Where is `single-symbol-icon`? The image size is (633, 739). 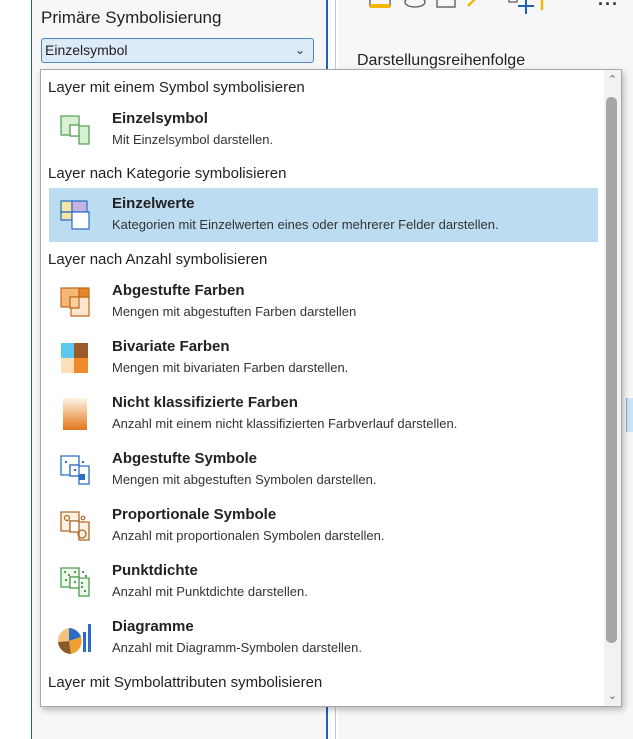
single-symbol-icon is located at coordinates (75, 130).